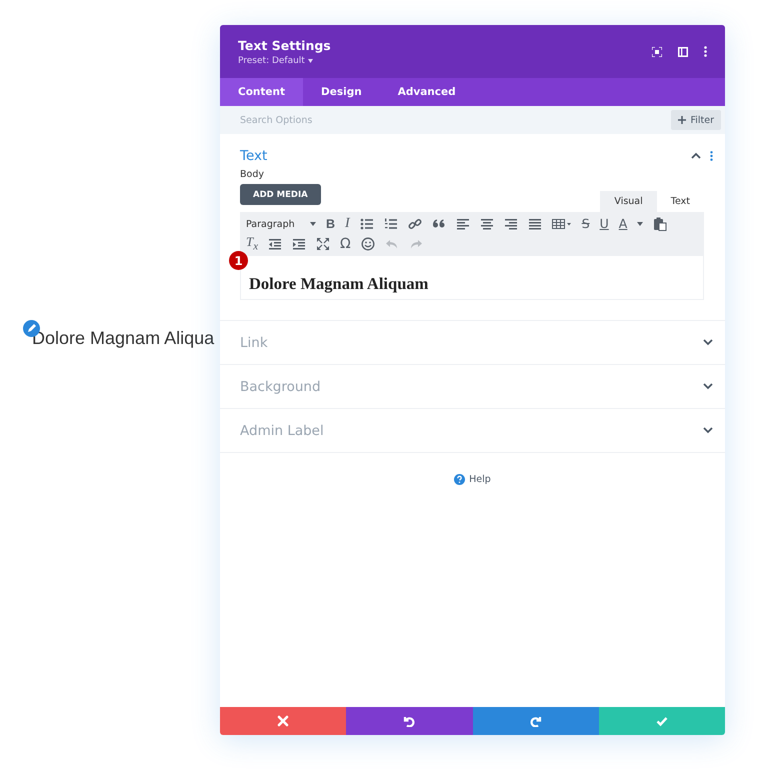  Describe the element at coordinates (427, 92) in the screenshot. I see `settings-tab: Advanced` at that location.